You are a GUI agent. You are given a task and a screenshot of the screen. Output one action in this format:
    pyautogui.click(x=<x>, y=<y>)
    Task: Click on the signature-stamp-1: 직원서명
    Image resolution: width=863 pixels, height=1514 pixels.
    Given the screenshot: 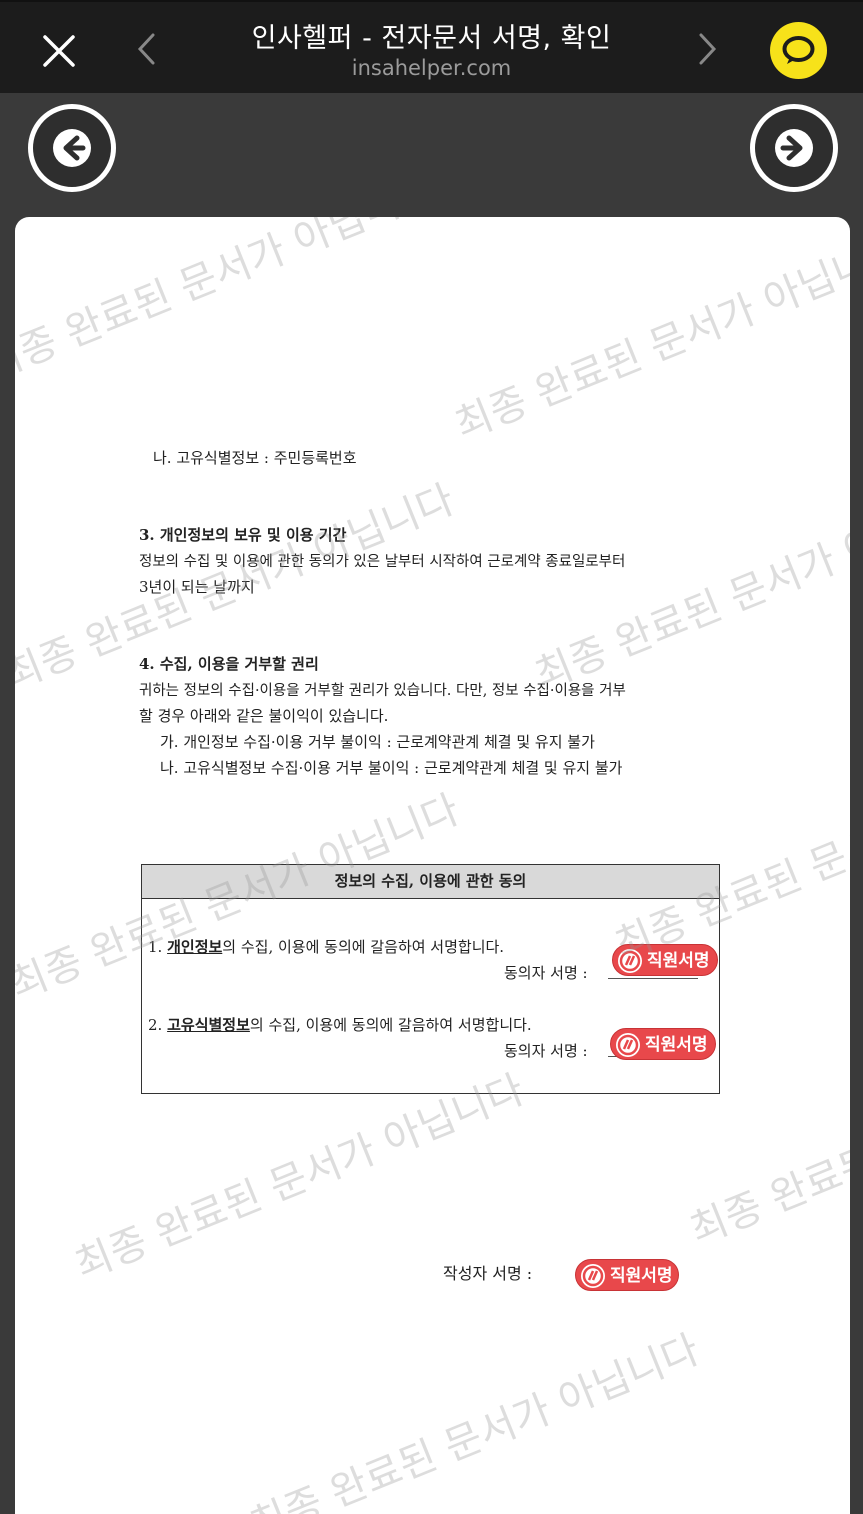 What is the action you would take?
    pyautogui.click(x=665, y=960)
    